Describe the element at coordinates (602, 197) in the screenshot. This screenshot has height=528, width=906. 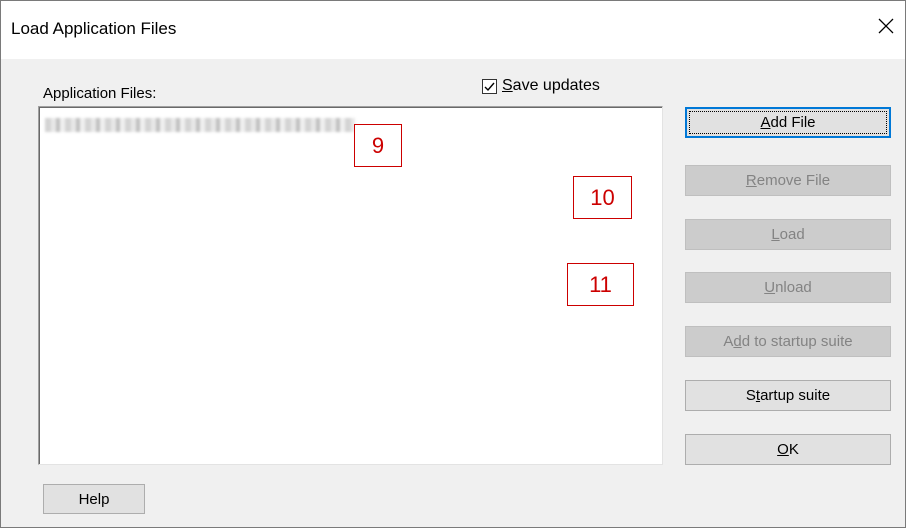
I see `annotation-marker: 10` at that location.